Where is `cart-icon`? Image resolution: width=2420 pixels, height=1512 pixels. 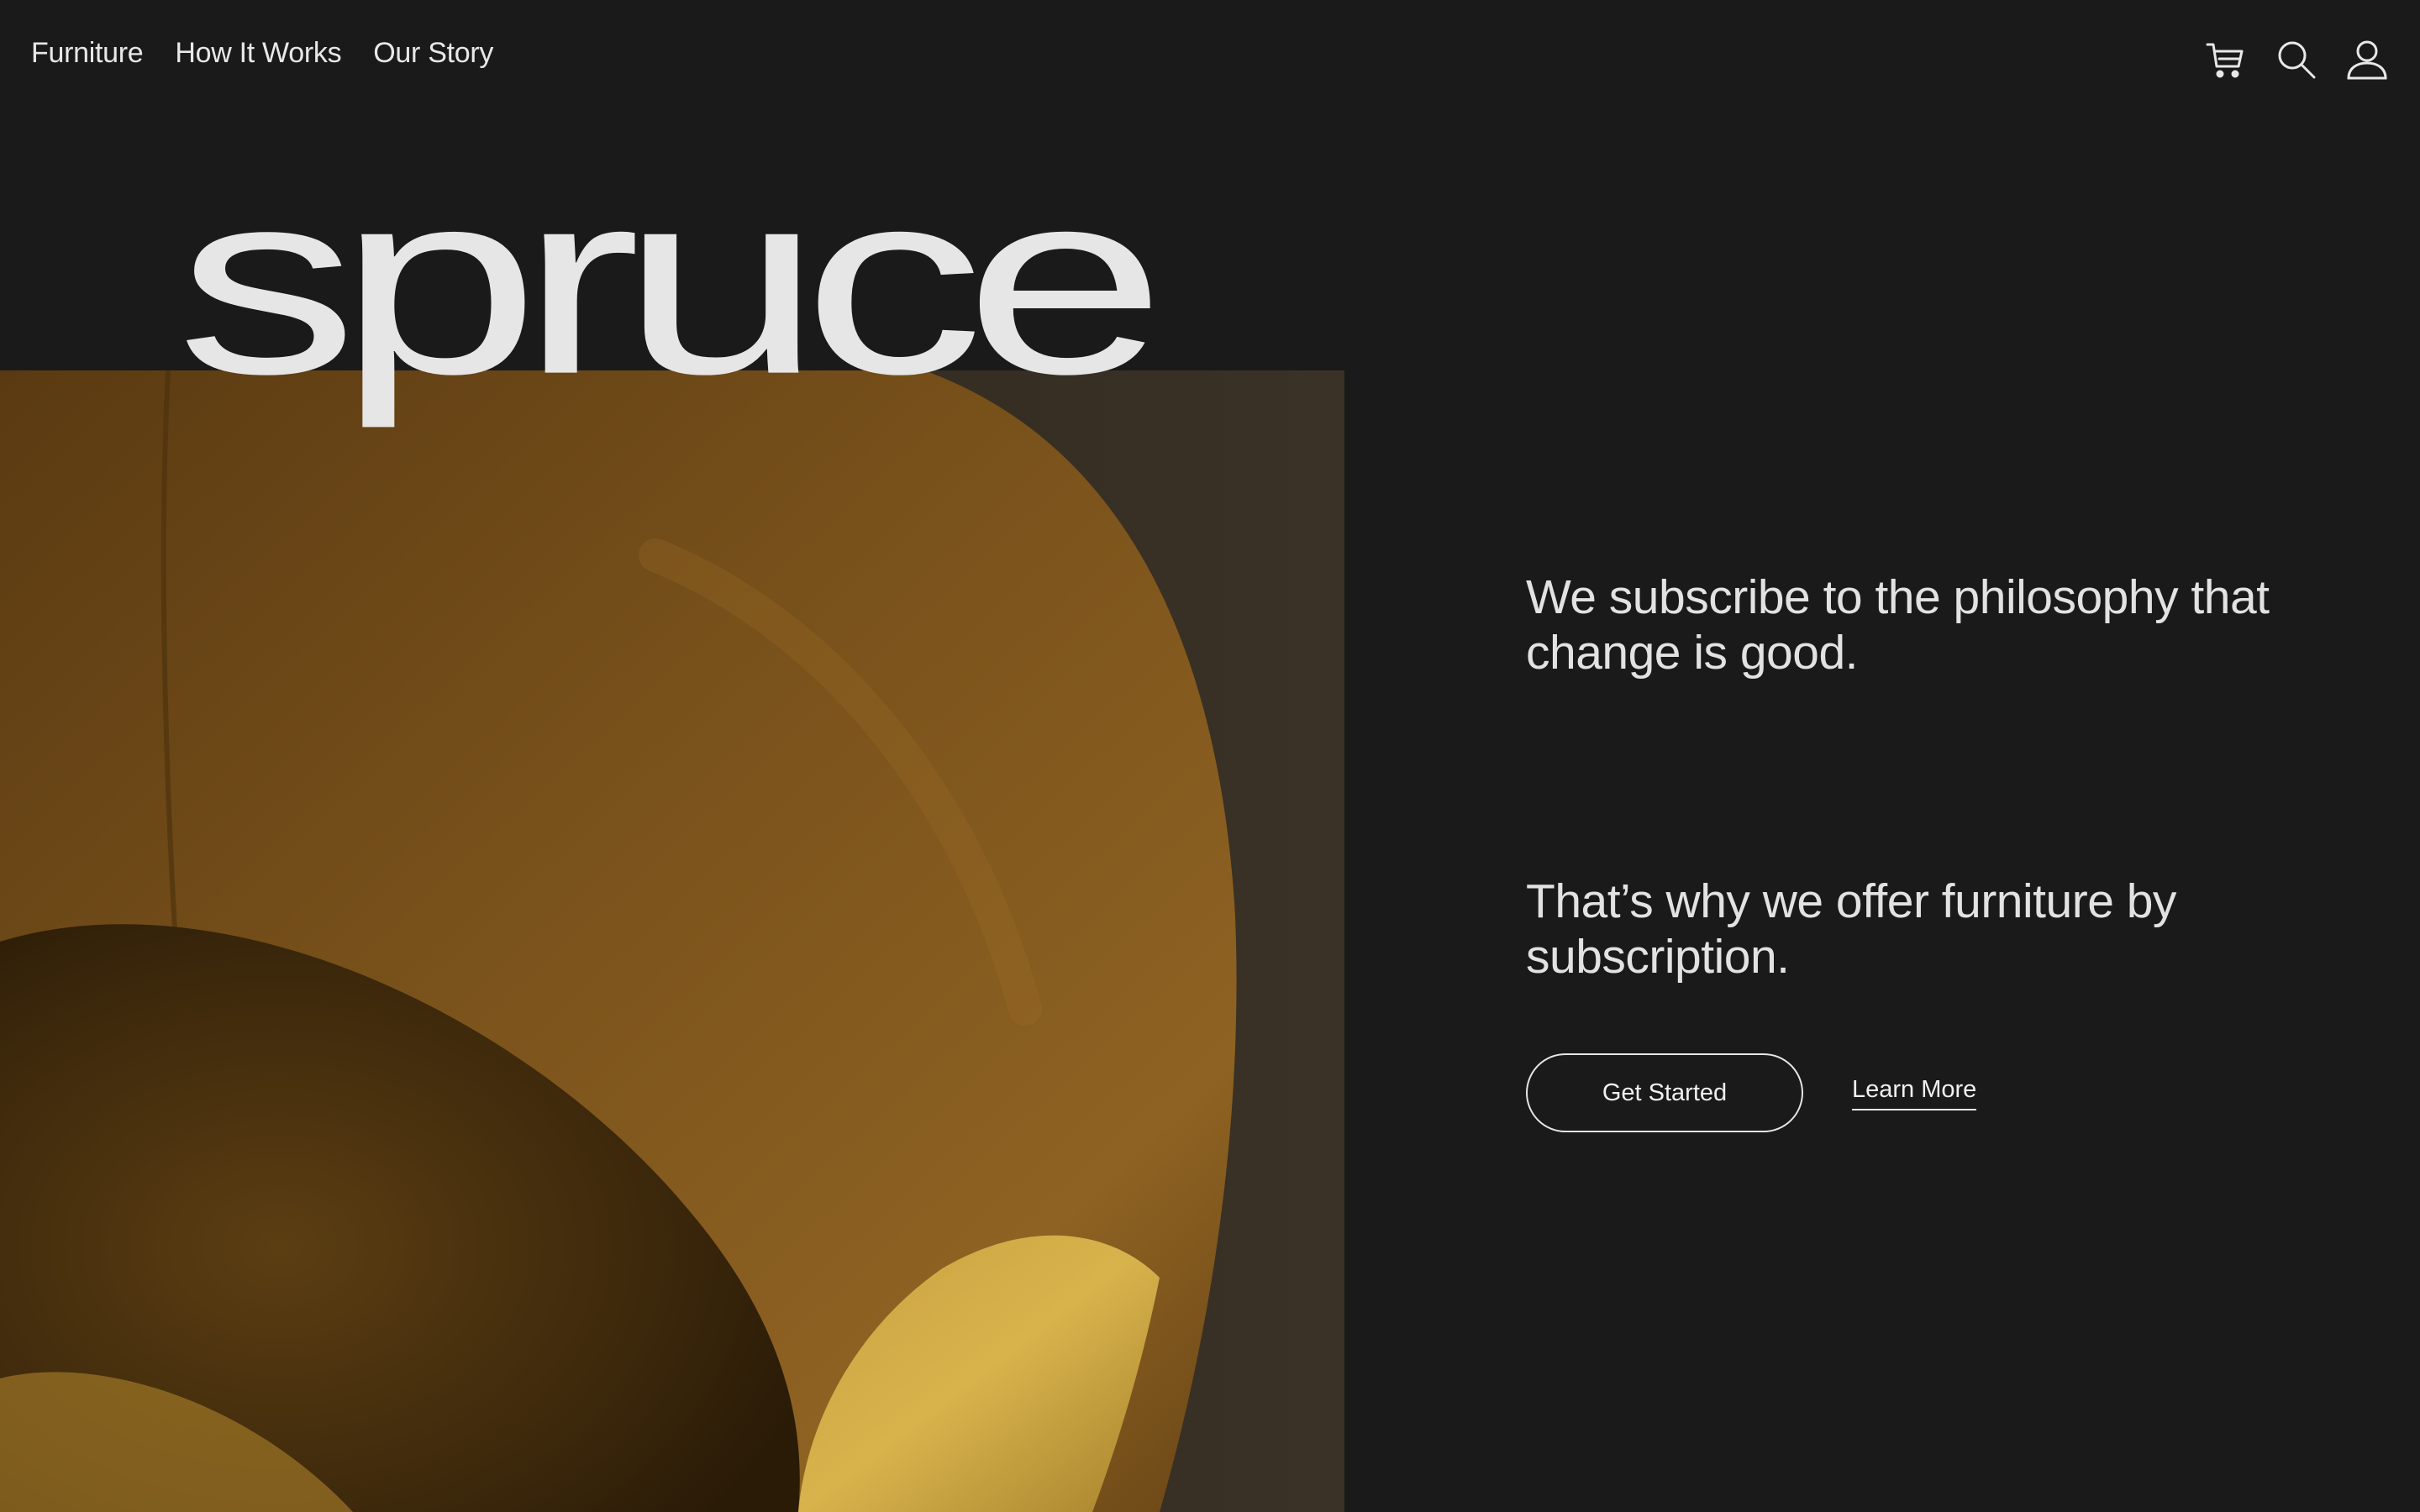 cart-icon is located at coordinates (2226, 59).